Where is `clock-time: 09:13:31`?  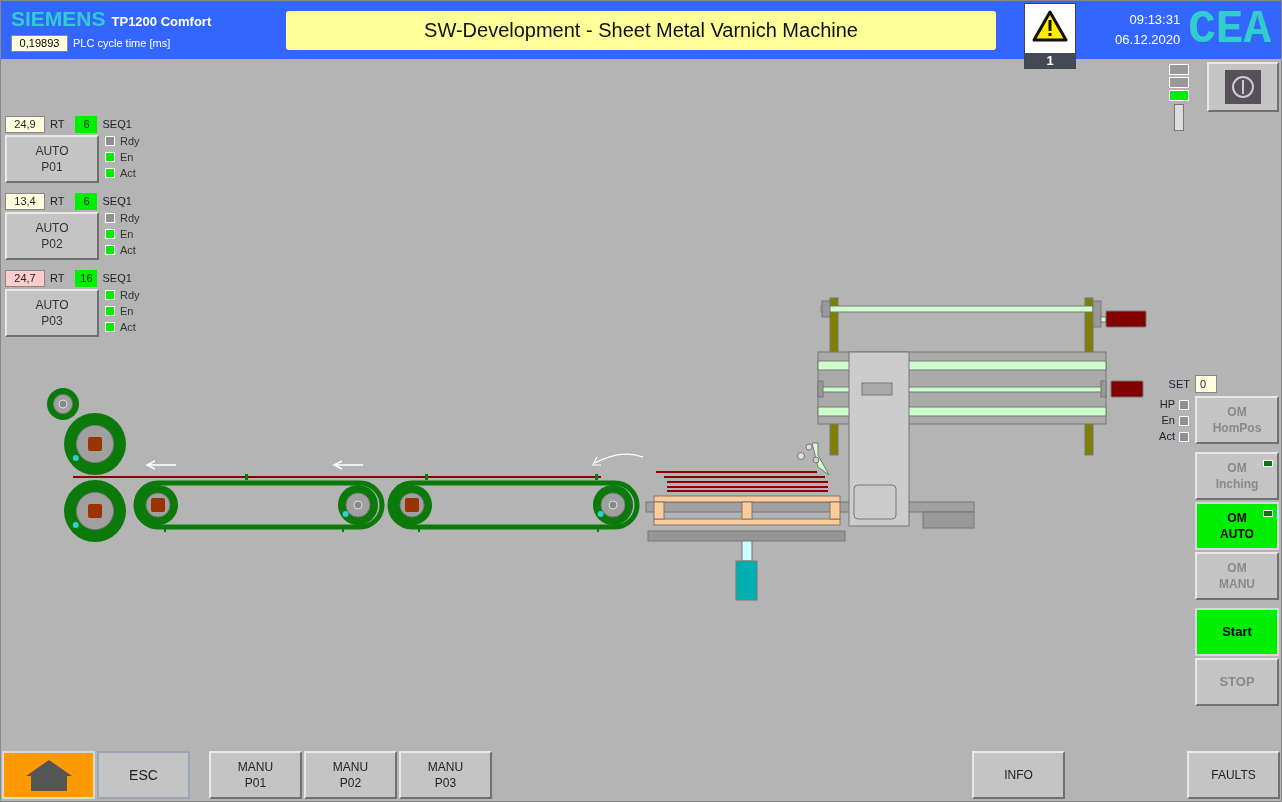 clock-time: 09:13:31 is located at coordinates (1155, 20).